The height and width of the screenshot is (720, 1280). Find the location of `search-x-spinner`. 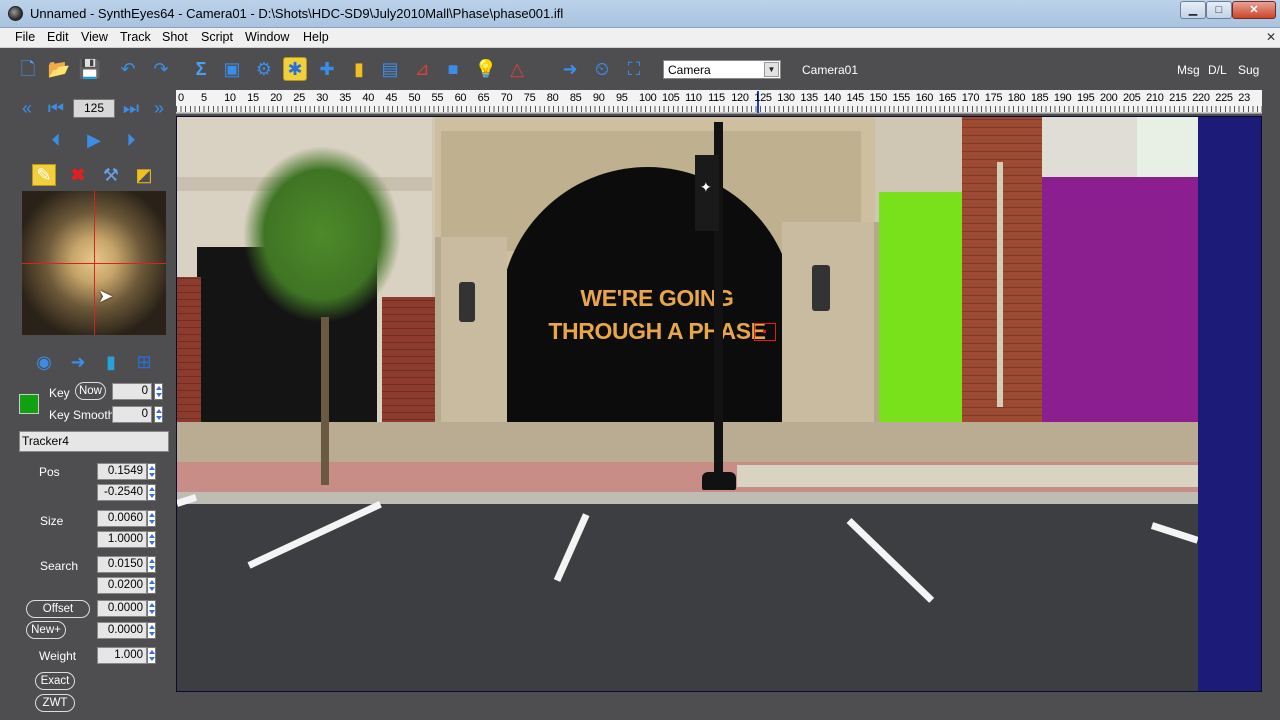

search-x-spinner is located at coordinates (151, 564).